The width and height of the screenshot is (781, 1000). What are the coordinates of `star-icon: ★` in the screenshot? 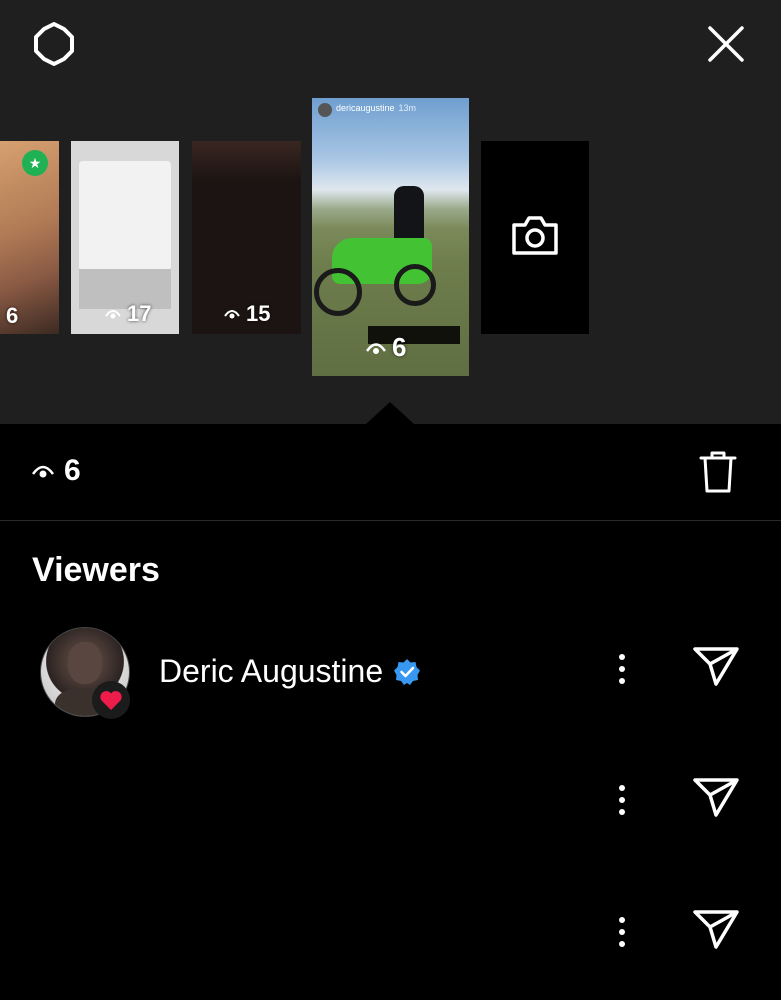 It's located at (35, 163).